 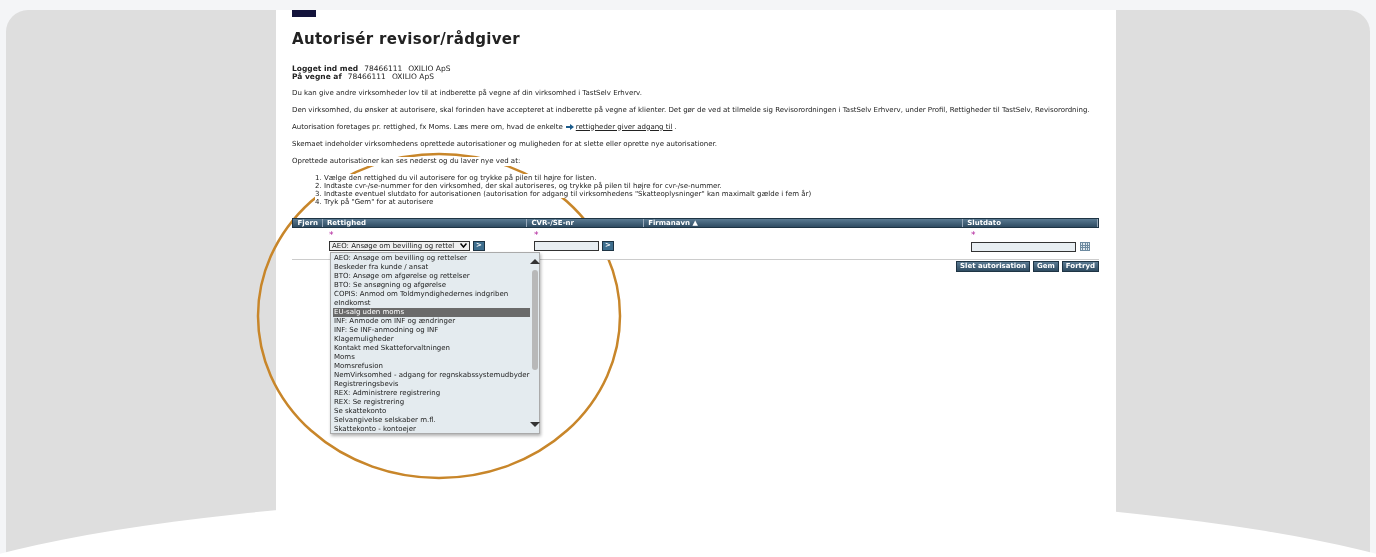 I want to click on scroll-up-icon, so click(x=535, y=261).